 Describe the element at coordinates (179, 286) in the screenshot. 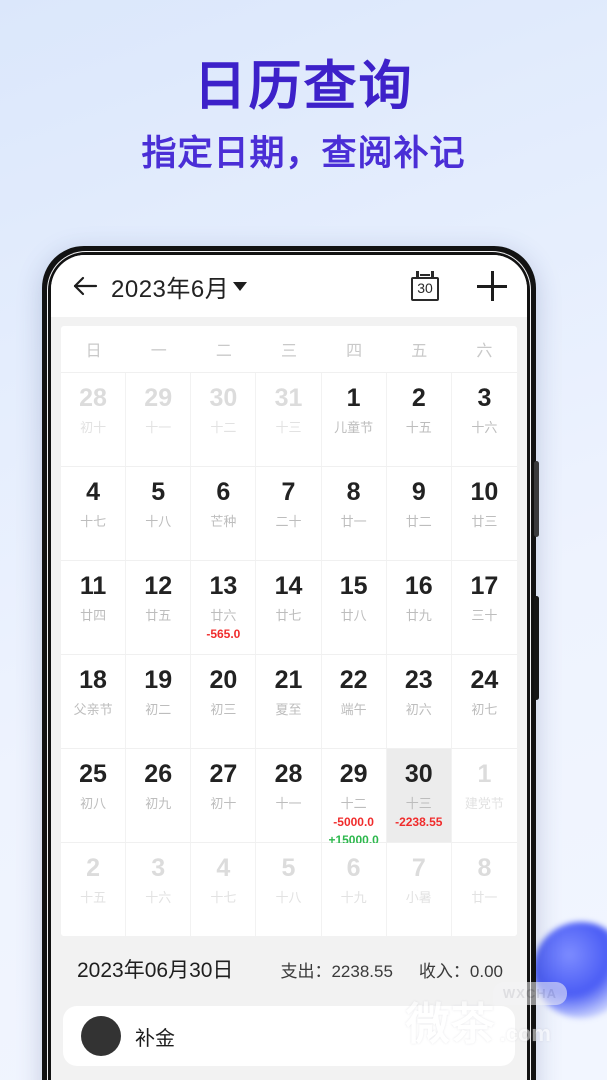

I see `month-selector: 2023年6月` at that location.